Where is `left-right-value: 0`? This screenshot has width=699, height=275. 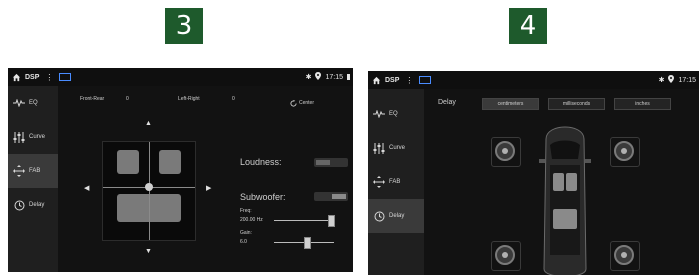 left-right-value: 0 is located at coordinates (233, 99).